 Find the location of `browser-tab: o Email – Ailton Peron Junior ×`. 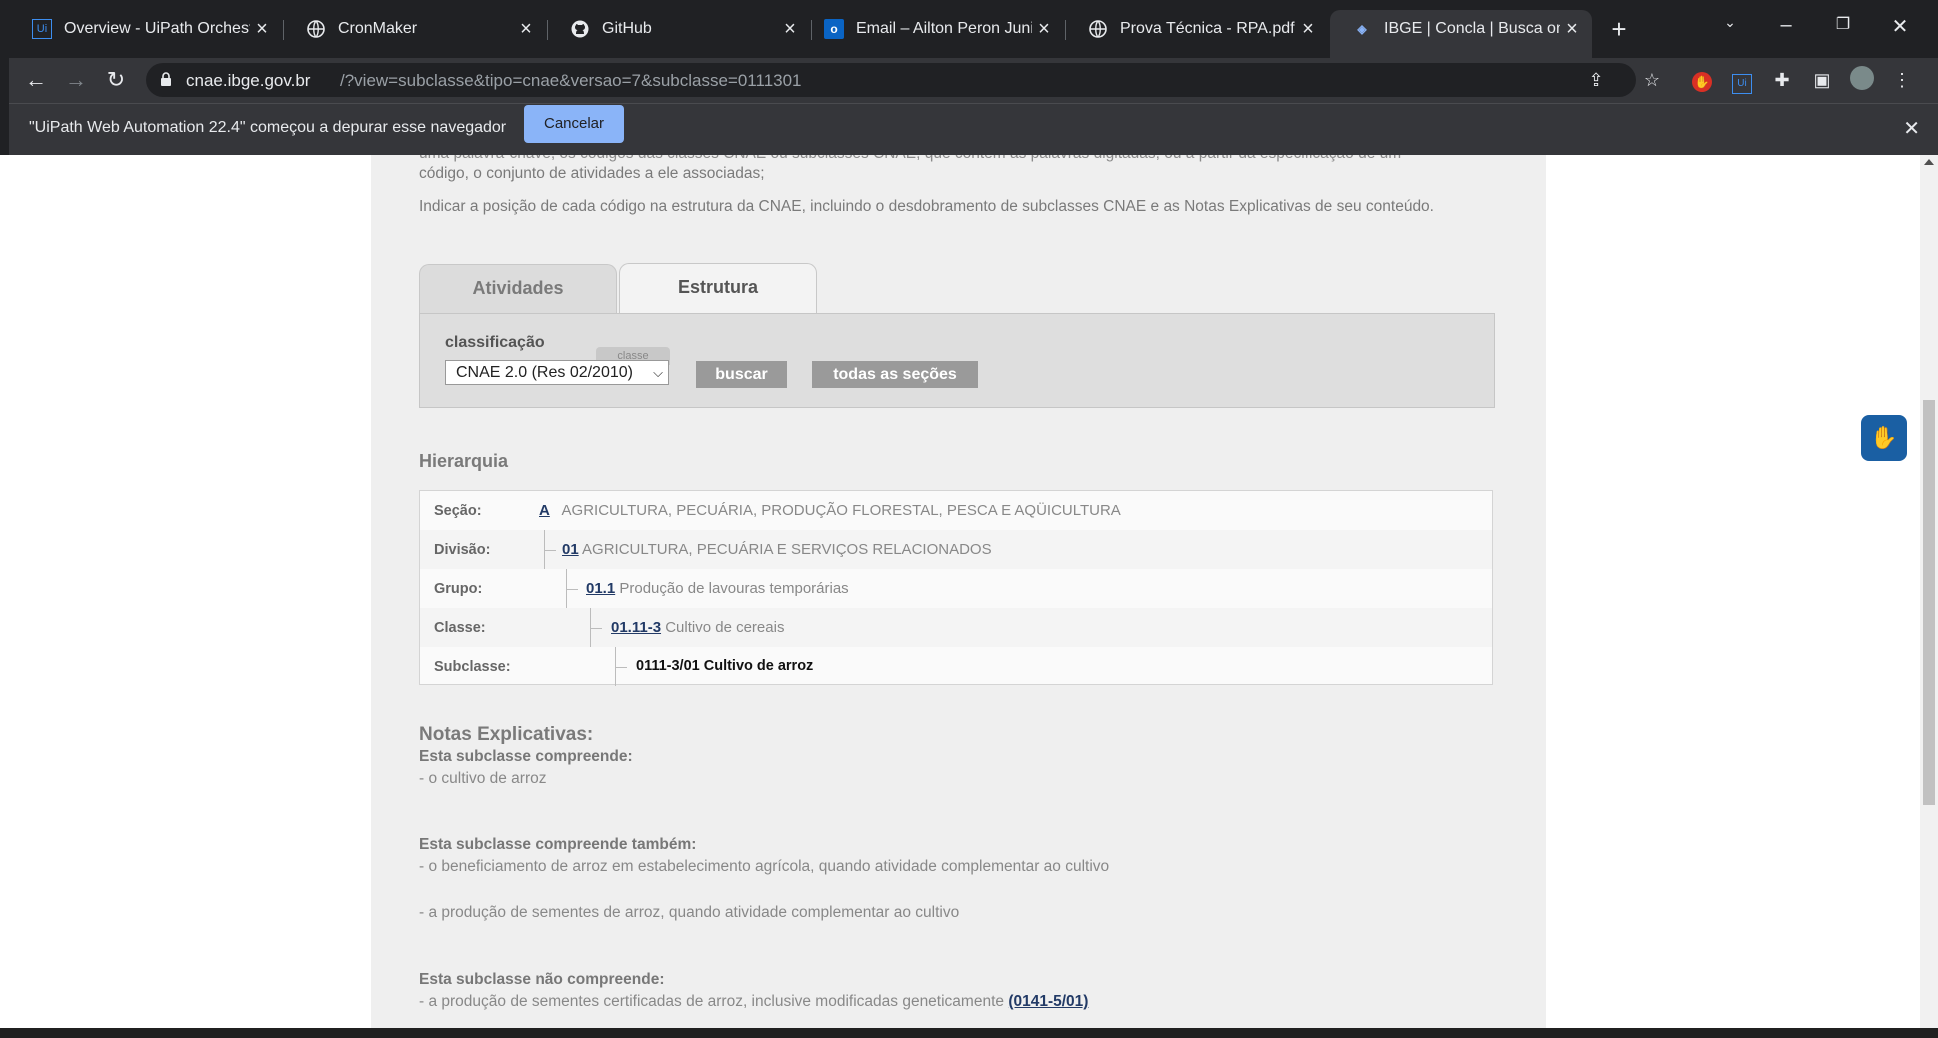

browser-tab: o Email – Ailton Peron Junior × is located at coordinates (933, 29).